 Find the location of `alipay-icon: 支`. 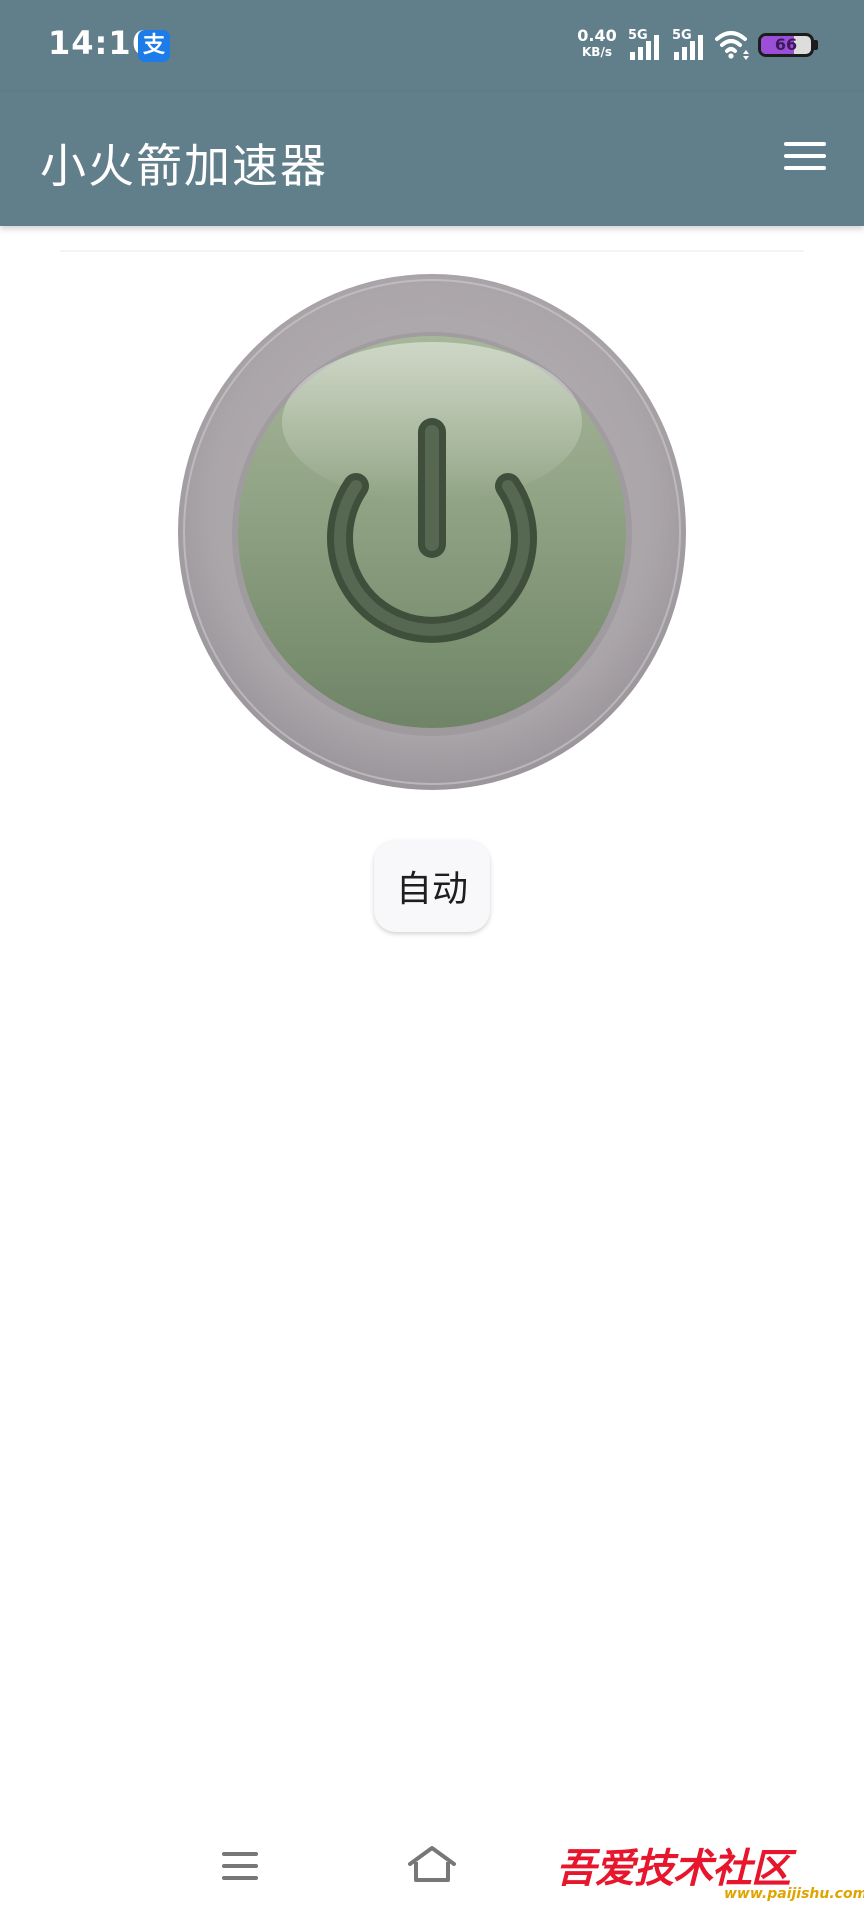

alipay-icon: 支 is located at coordinates (154, 46).